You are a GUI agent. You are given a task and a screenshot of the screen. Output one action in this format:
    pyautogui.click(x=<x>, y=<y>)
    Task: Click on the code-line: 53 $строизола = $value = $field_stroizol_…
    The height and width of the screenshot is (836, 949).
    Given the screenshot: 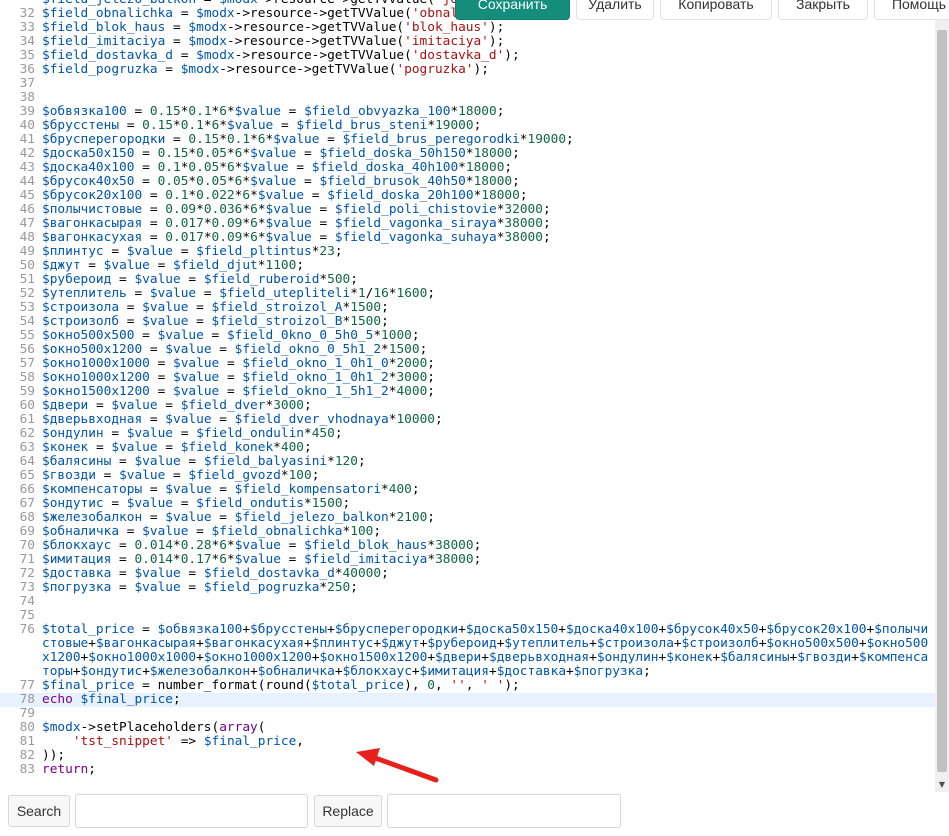 What is the action you would take?
    pyautogui.click(x=467, y=308)
    